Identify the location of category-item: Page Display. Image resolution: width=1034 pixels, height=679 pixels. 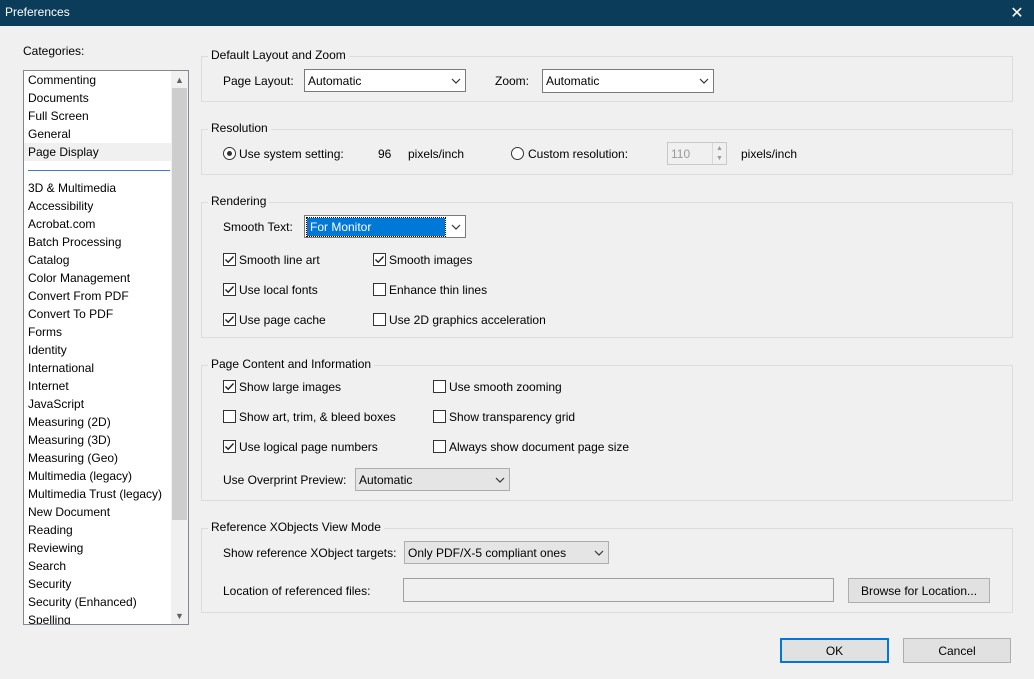
(98, 152).